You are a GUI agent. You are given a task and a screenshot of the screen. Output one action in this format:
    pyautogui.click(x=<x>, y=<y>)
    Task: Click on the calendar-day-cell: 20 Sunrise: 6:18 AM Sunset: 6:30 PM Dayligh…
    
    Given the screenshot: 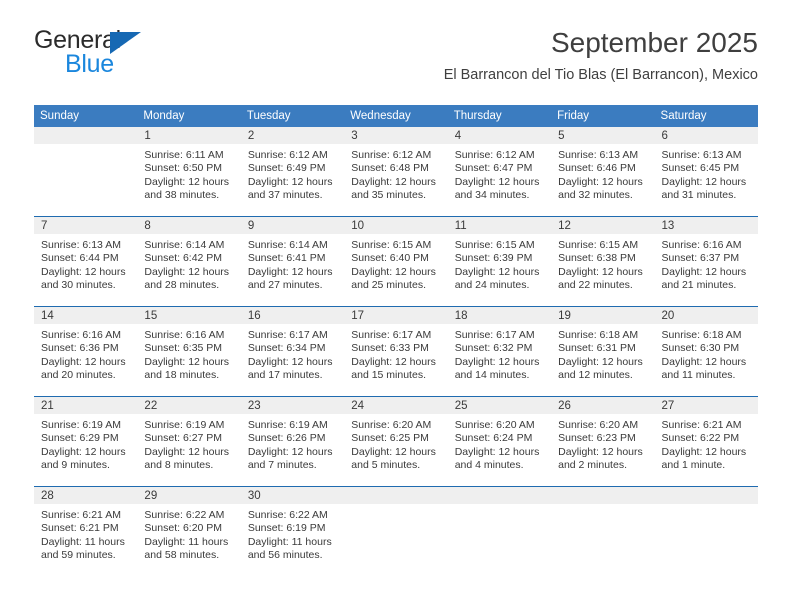 What is the action you would take?
    pyautogui.click(x=706, y=351)
    